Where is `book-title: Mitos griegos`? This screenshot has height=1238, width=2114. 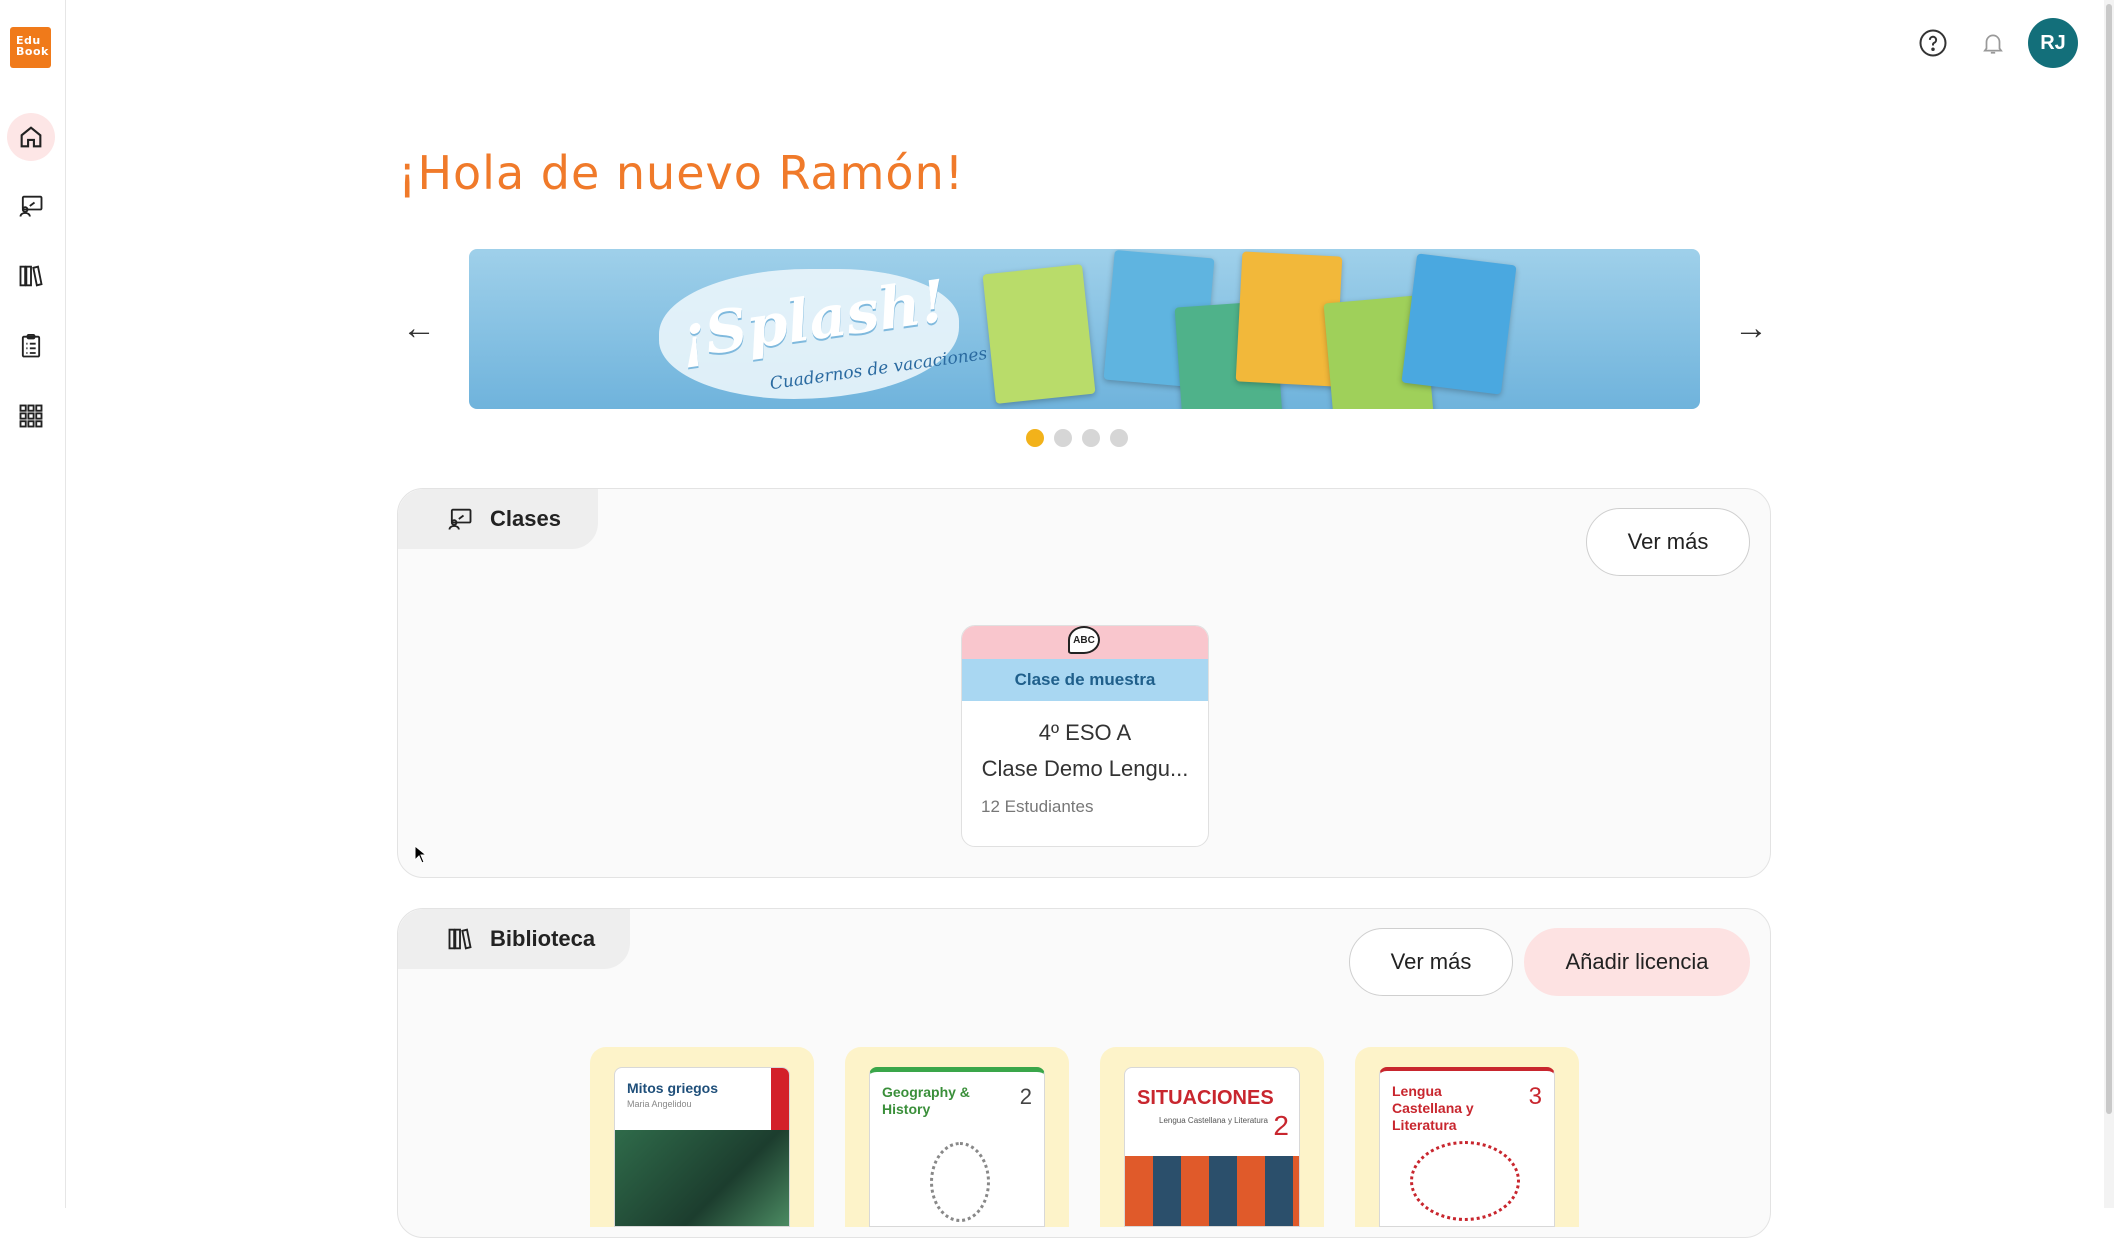
book-title: Mitos griegos is located at coordinates (673, 1088).